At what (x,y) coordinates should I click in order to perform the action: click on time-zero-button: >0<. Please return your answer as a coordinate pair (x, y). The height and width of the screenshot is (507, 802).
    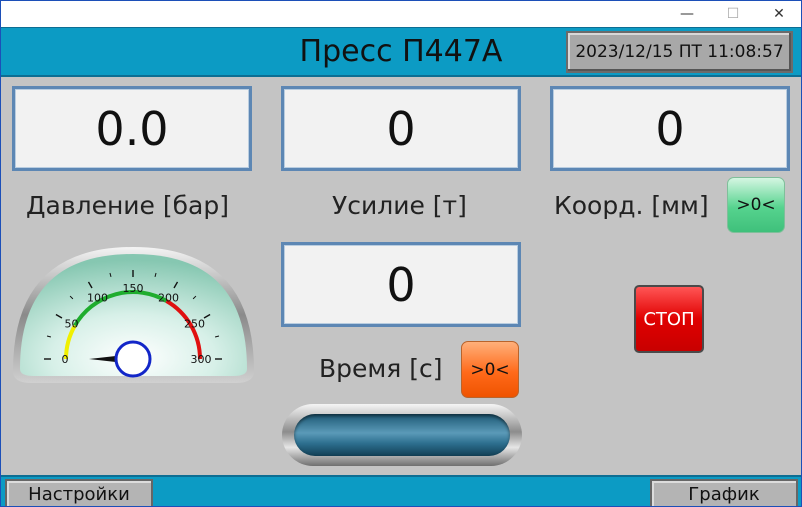
    Looking at the image, I should click on (490, 369).